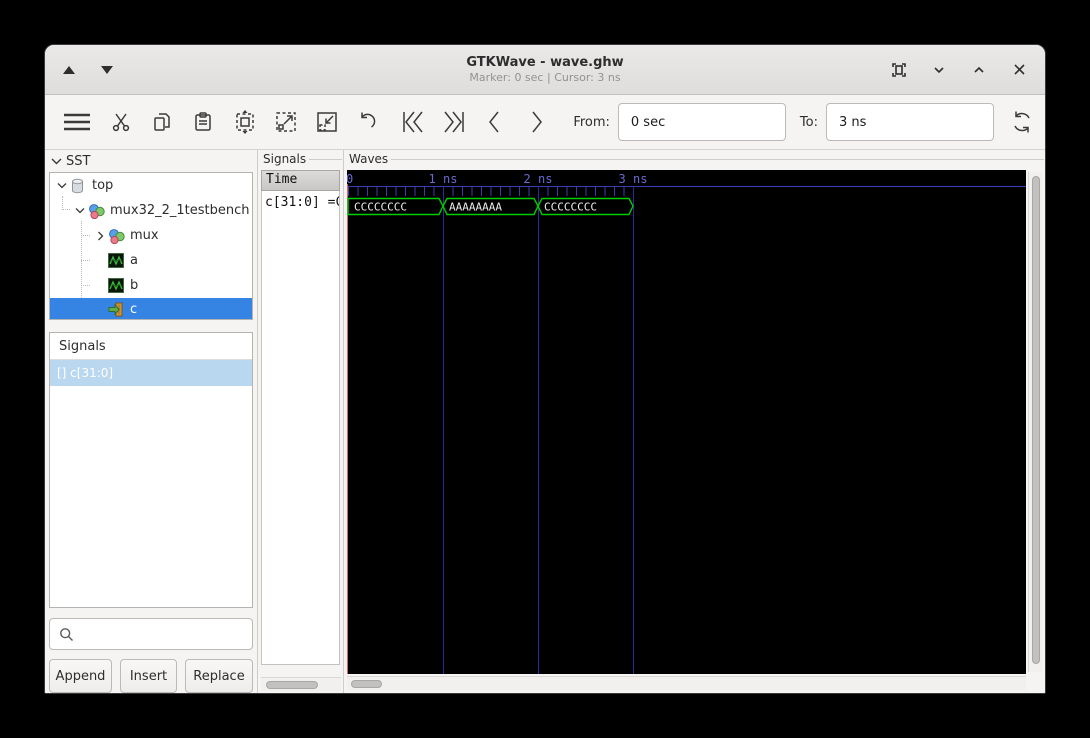 This screenshot has height=738, width=1090. I want to click on signals-frame-label: Signals, so click(300, 159).